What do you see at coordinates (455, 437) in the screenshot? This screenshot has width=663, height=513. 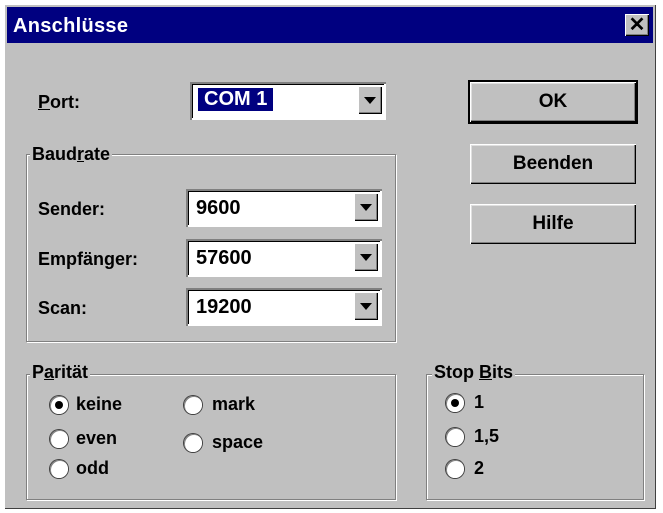 I see `stopbits-1-5-radio` at bounding box center [455, 437].